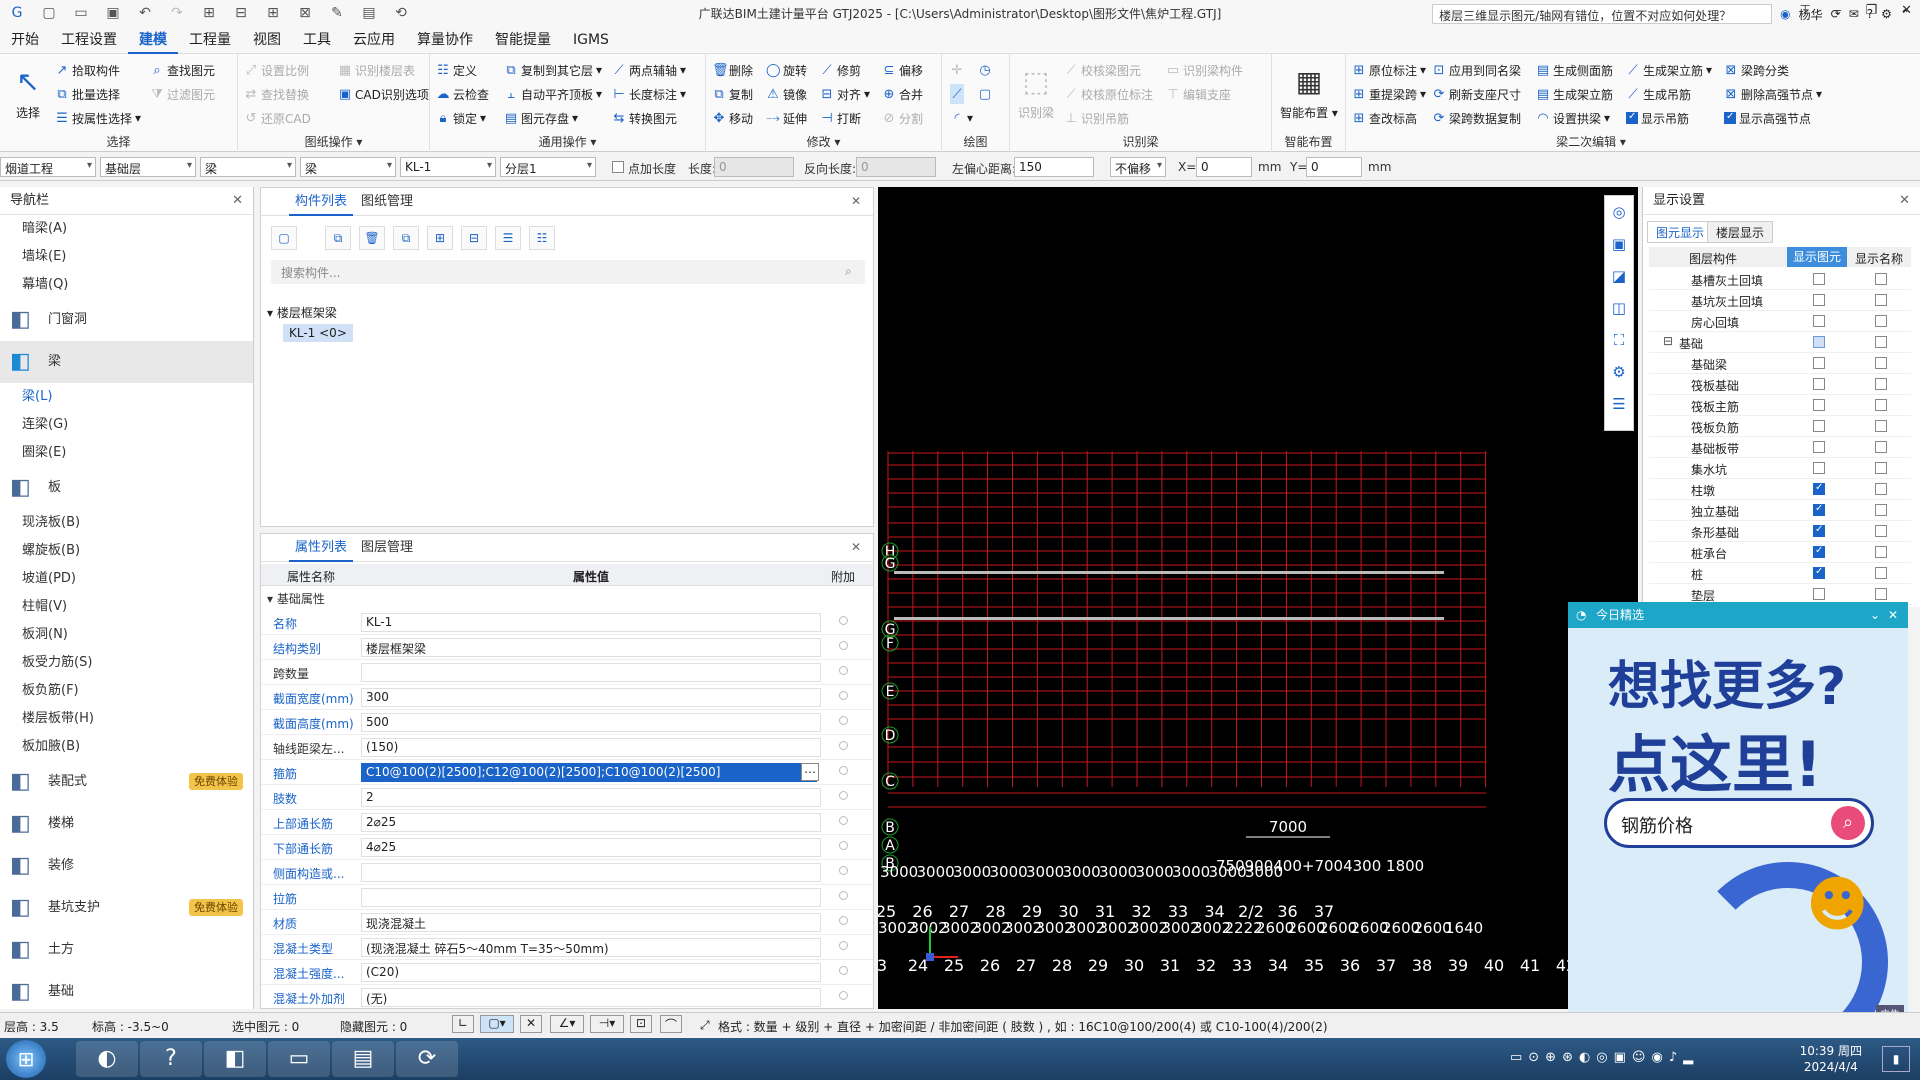 The width and height of the screenshot is (1920, 1080). I want to click on floor-select: 基础层, so click(148, 167).